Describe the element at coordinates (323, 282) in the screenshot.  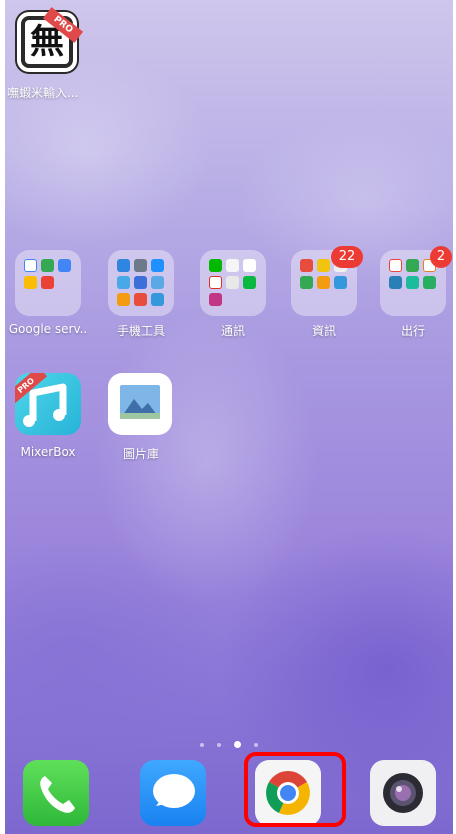
I see `mail-icon` at that location.